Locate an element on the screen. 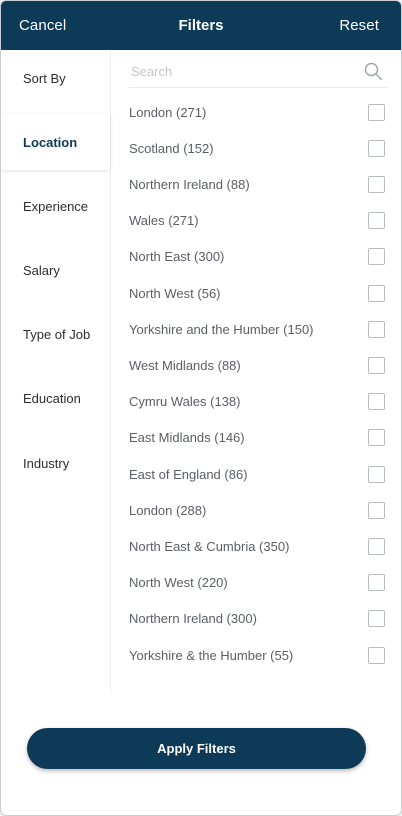 Image resolution: width=402 pixels, height=816 pixels. reset-button: Reset is located at coordinates (359, 25).